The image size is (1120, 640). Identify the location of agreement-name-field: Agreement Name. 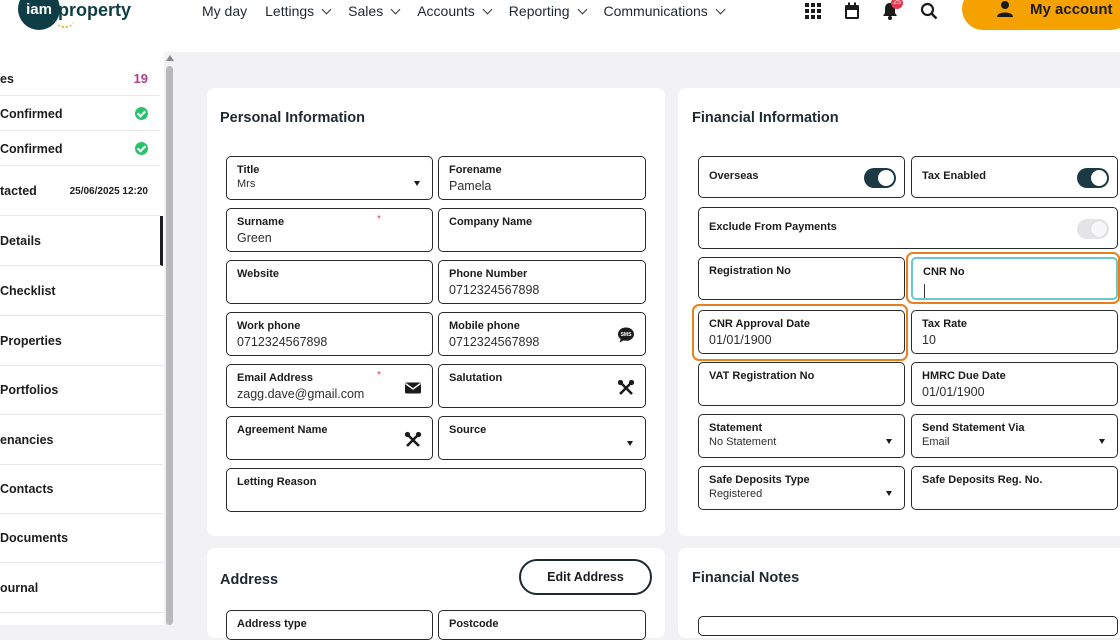
(329, 438).